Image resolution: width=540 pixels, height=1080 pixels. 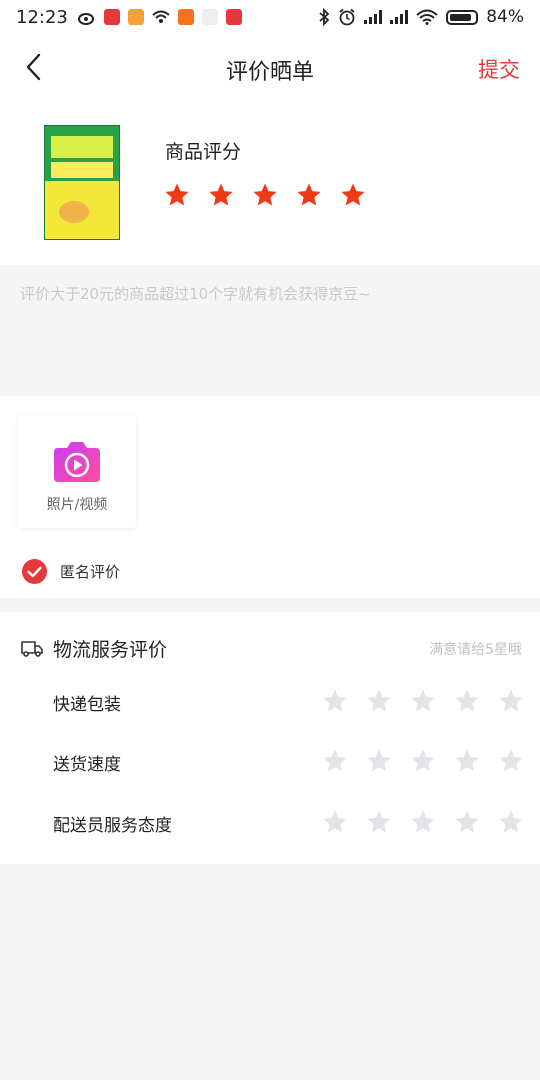 What do you see at coordinates (270, 762) in the screenshot?
I see `rating-row-delivery-speed: 送货速度` at bounding box center [270, 762].